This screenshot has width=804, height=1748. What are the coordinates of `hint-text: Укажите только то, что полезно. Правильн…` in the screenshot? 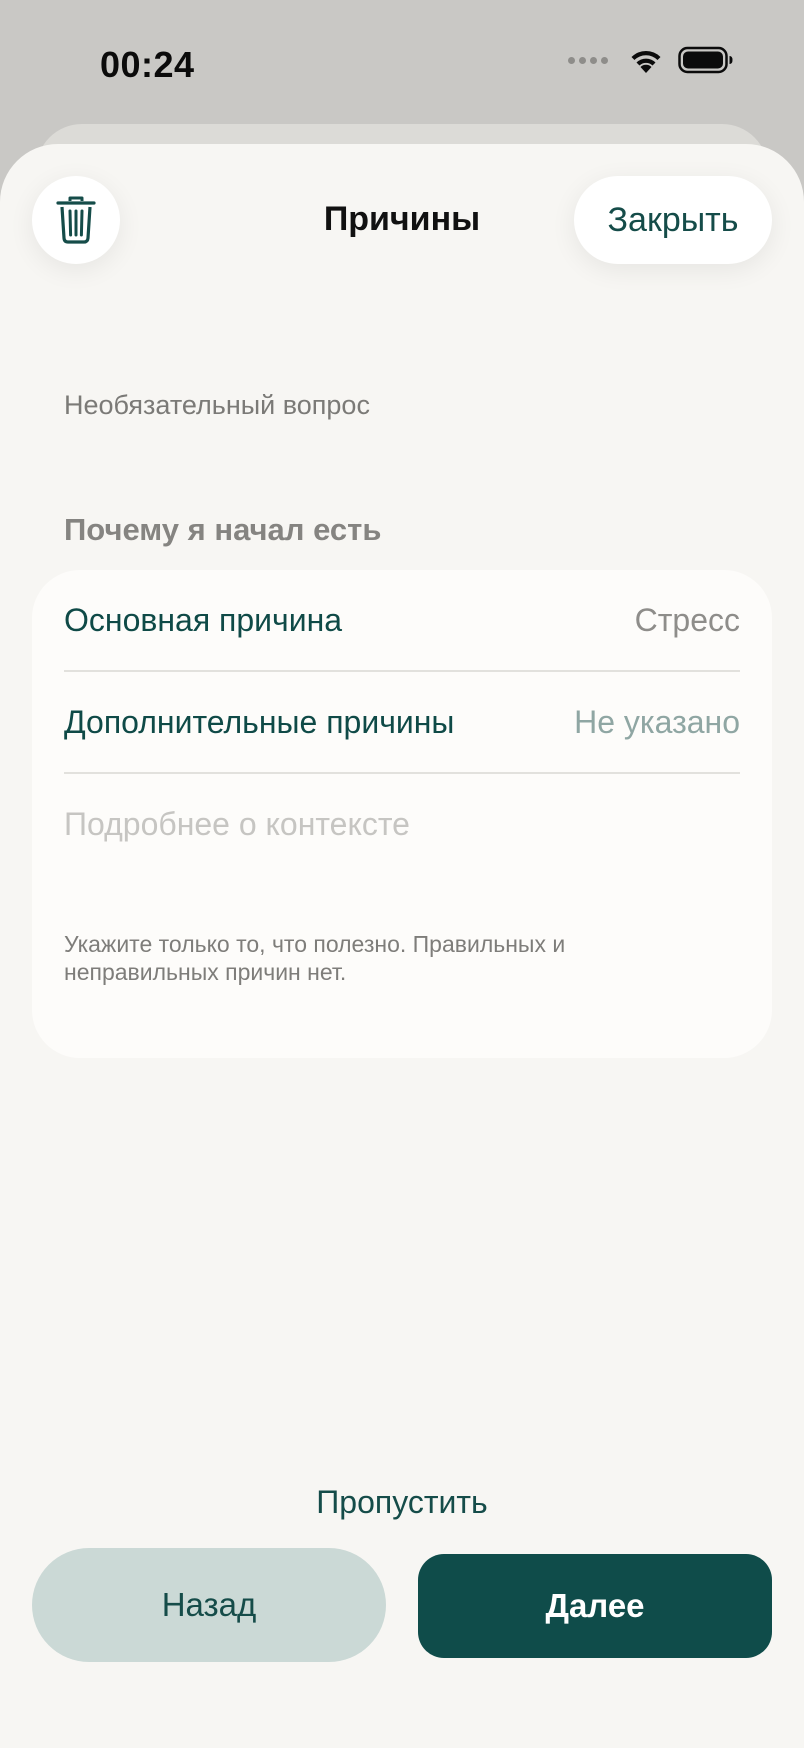 It's located at (315, 958).